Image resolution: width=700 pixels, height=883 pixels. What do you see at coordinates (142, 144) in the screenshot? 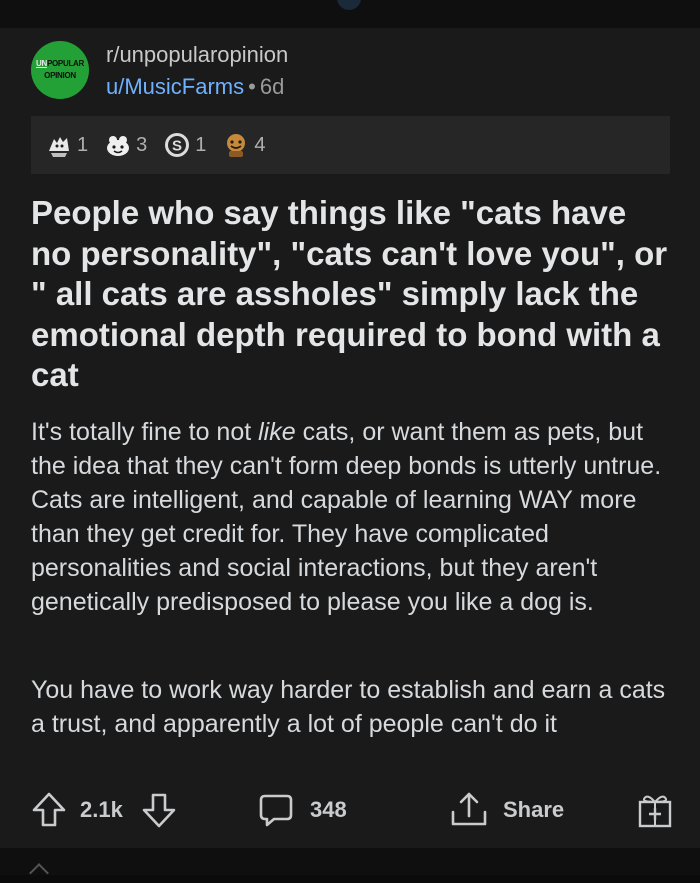
I see `award-count: 3` at bounding box center [142, 144].